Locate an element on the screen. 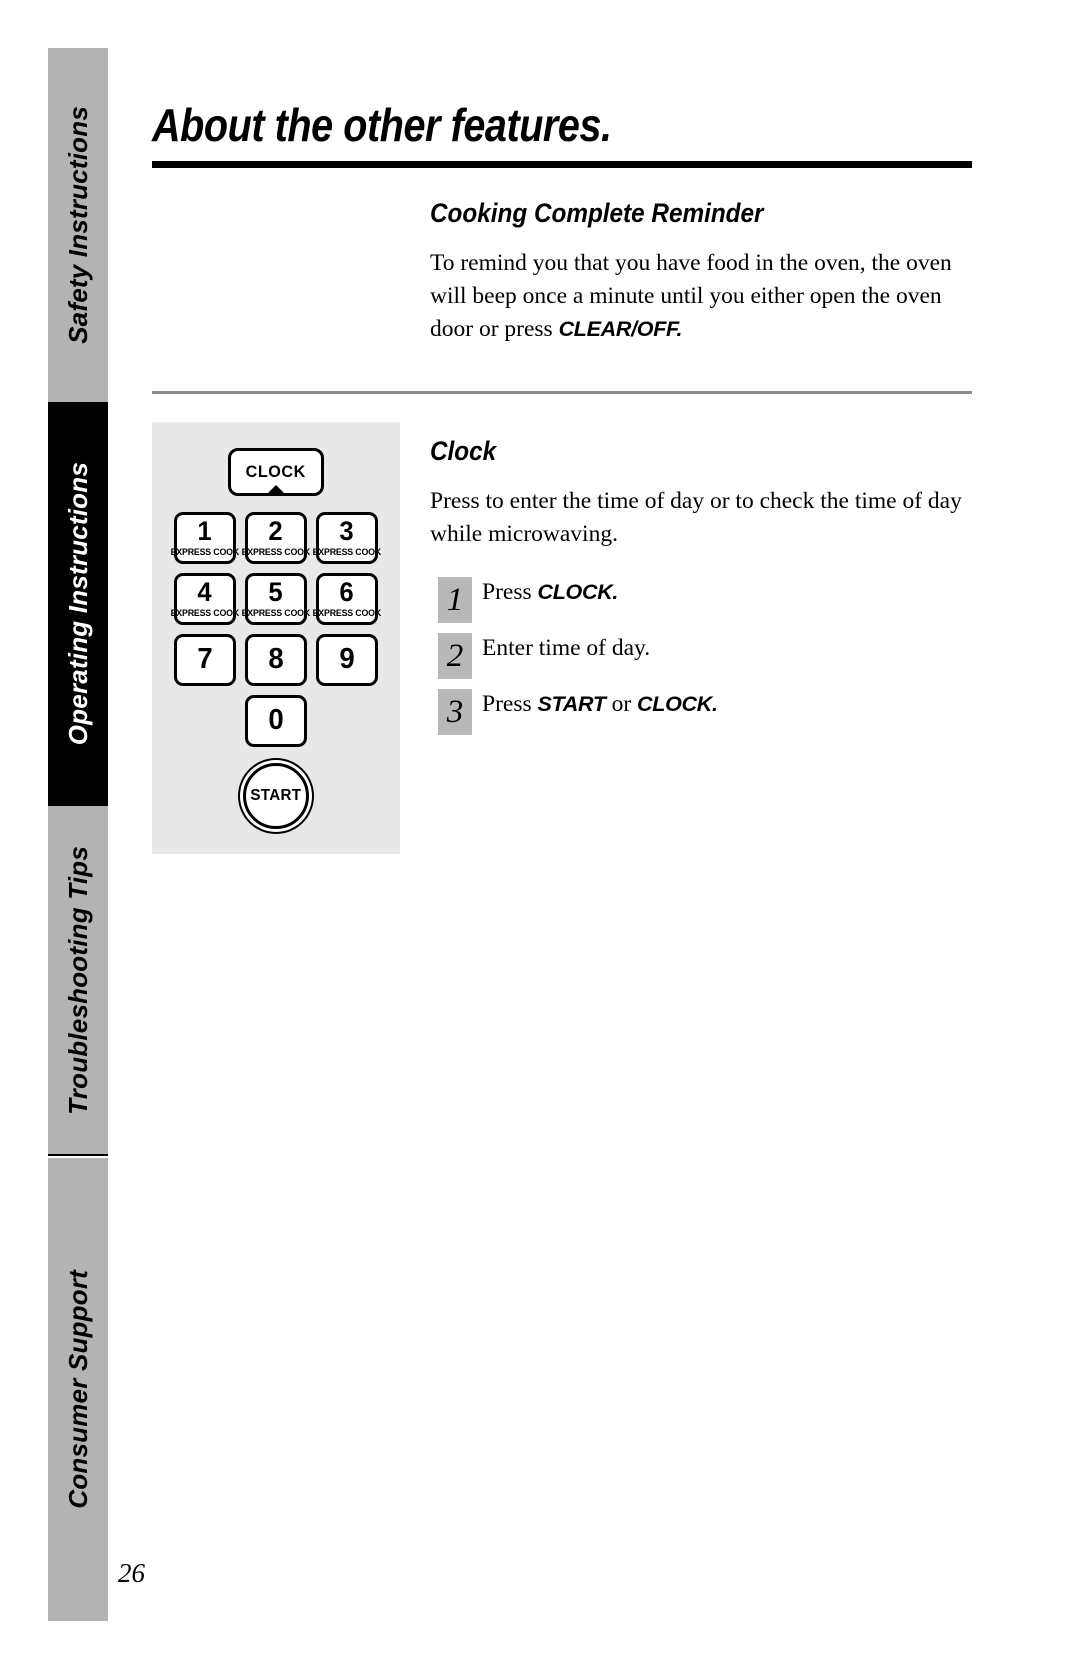  sidebar-item-label: Consumer Support is located at coordinates (77, 1389).